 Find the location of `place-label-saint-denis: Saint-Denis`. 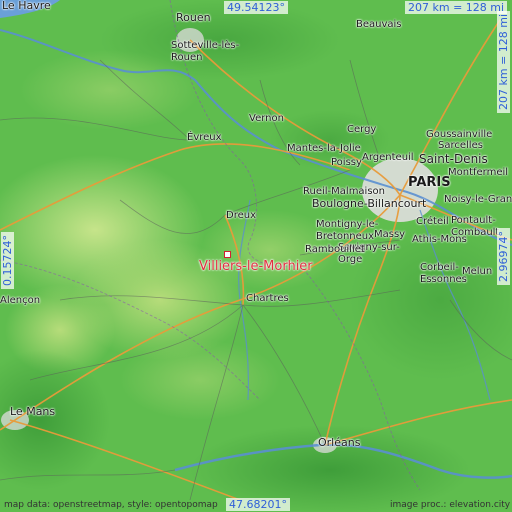

place-label-saint-denis: Saint-Denis is located at coordinates (453, 159).